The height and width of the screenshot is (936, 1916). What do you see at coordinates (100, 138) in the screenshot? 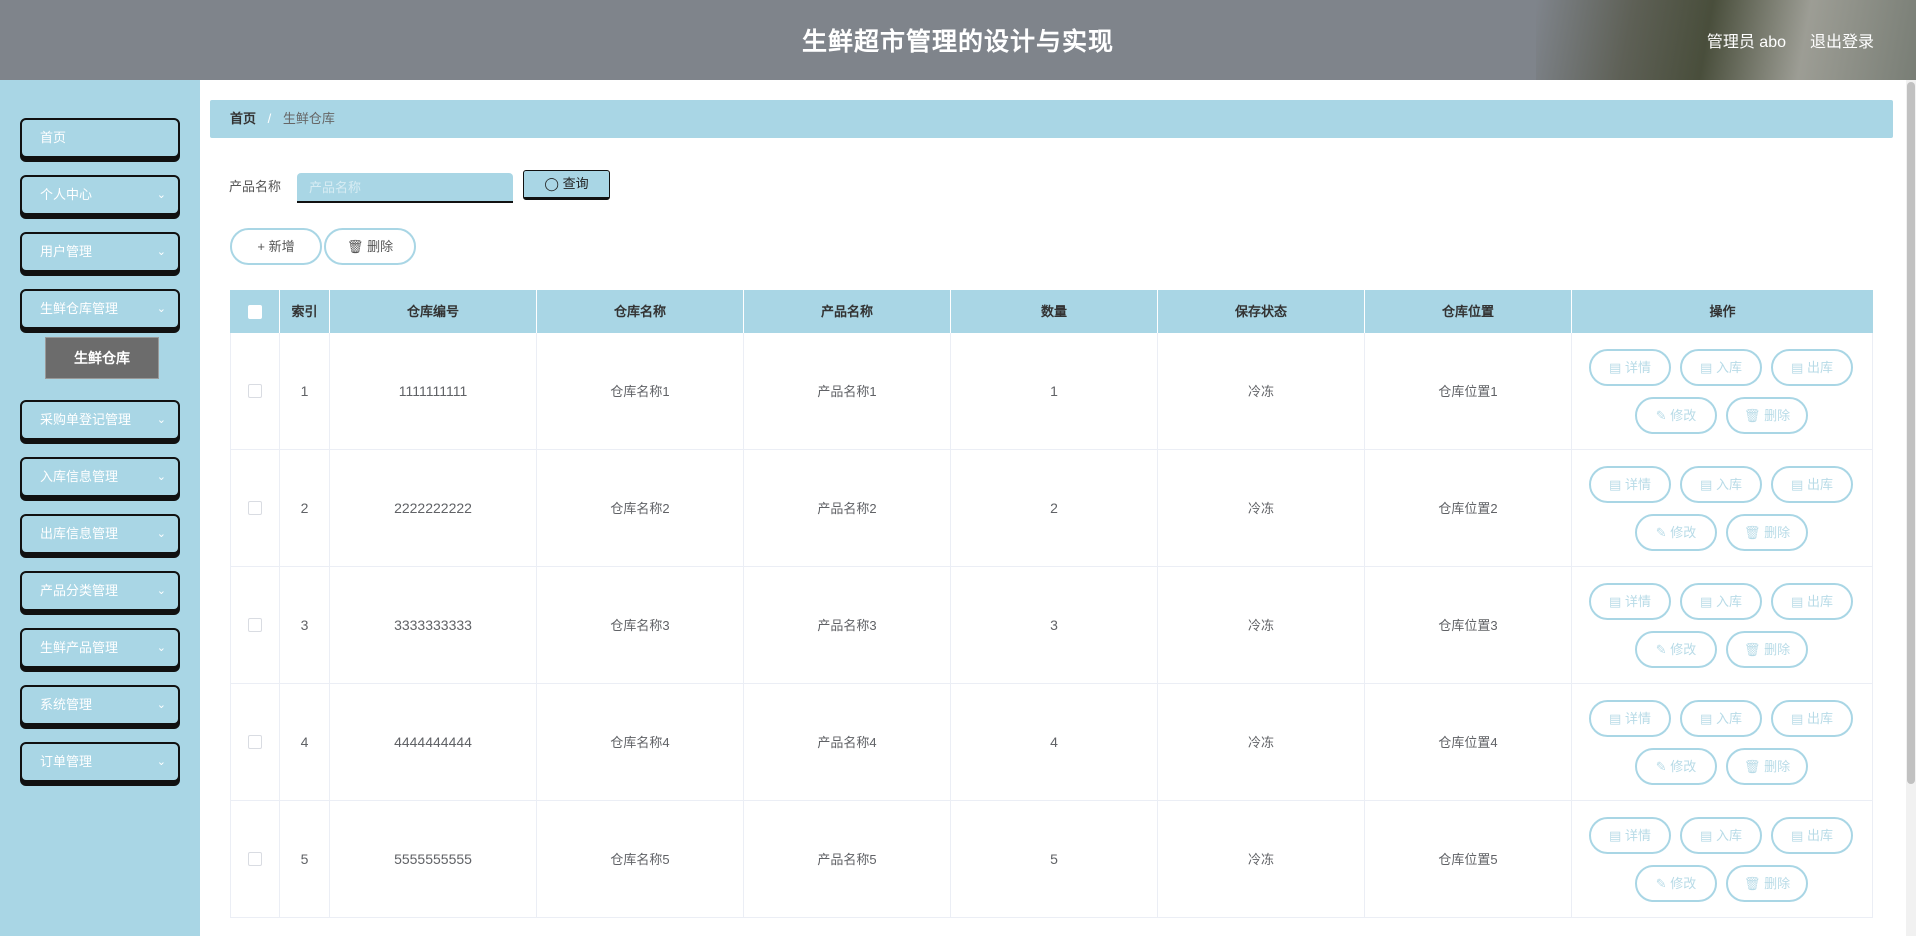
I see `sidebar-item-home: 首页` at bounding box center [100, 138].